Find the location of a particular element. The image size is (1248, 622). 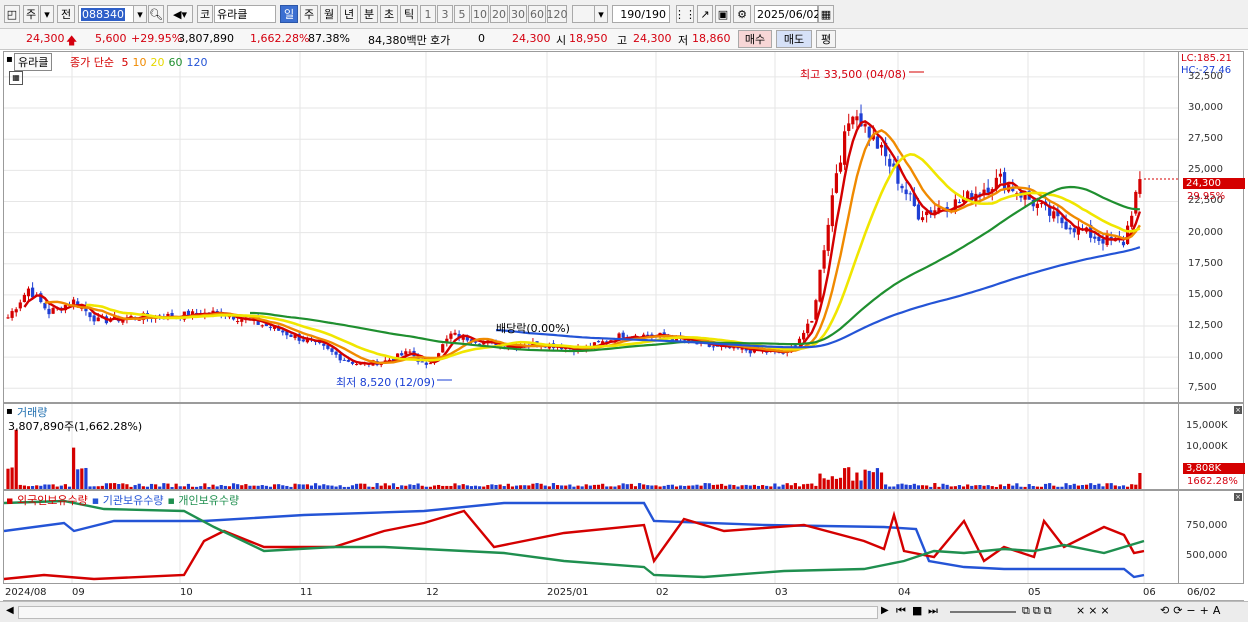

price-change-pct: +29.95% is located at coordinates (157, 38).